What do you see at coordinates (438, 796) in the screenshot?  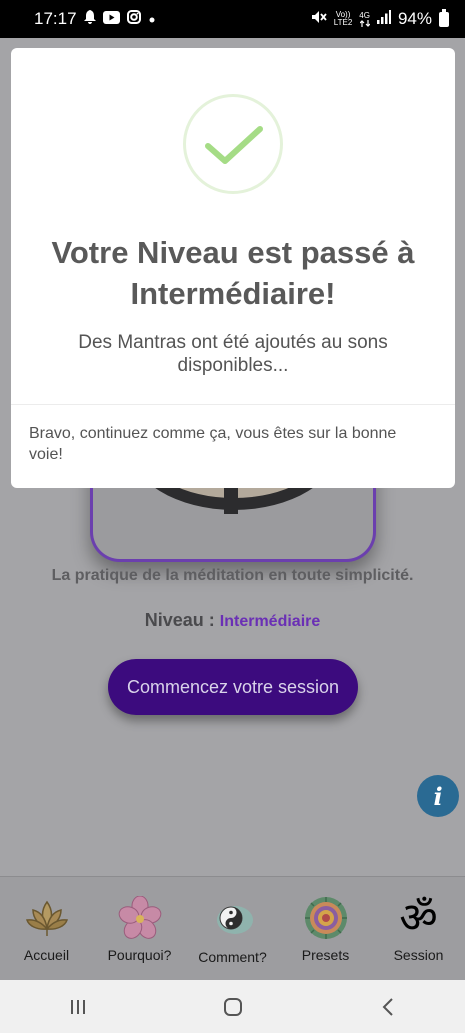 I see `info-icon: i` at bounding box center [438, 796].